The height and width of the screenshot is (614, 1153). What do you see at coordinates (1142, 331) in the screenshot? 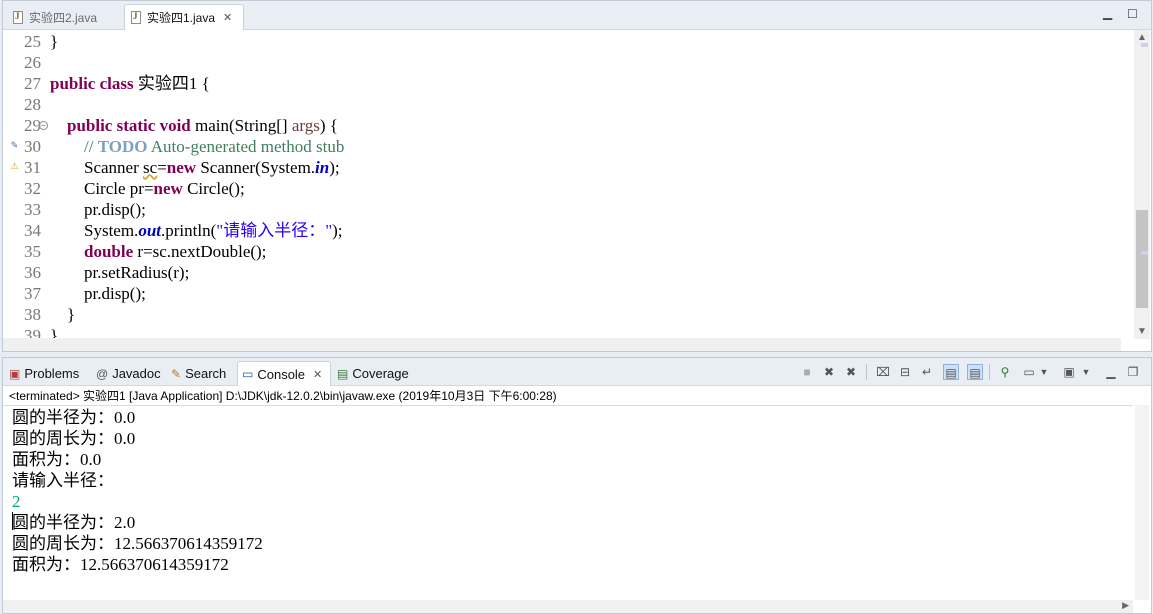
I see `scroll-down-icon: ▼` at bounding box center [1142, 331].